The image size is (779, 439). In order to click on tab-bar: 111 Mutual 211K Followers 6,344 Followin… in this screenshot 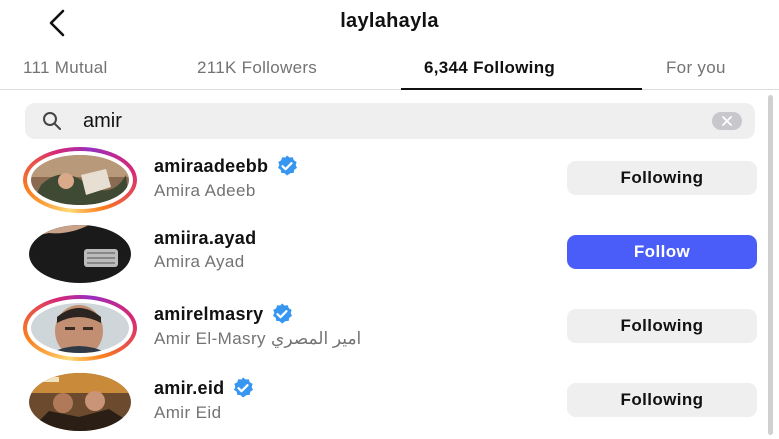, I will do `click(389, 68)`.